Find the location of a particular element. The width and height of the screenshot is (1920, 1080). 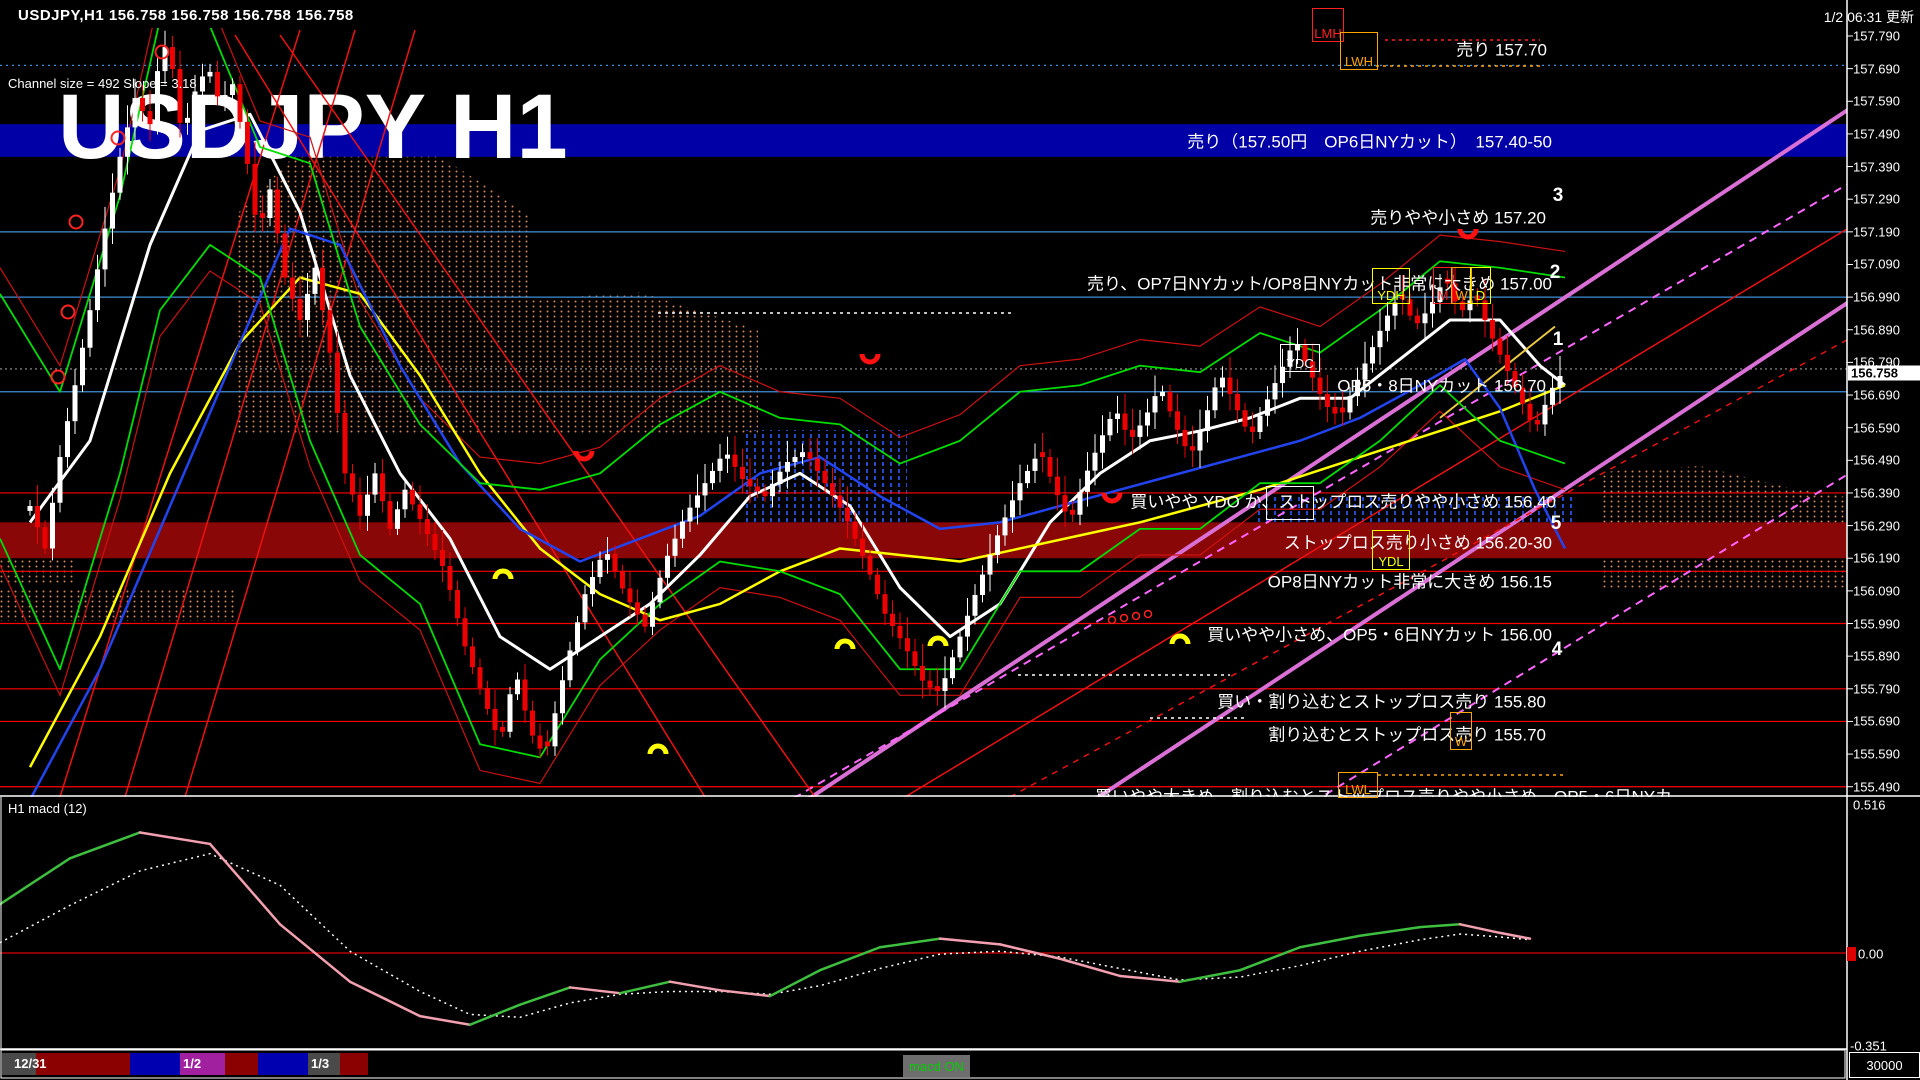

price-axis-label: 157.690 is located at coordinates (1876, 69).